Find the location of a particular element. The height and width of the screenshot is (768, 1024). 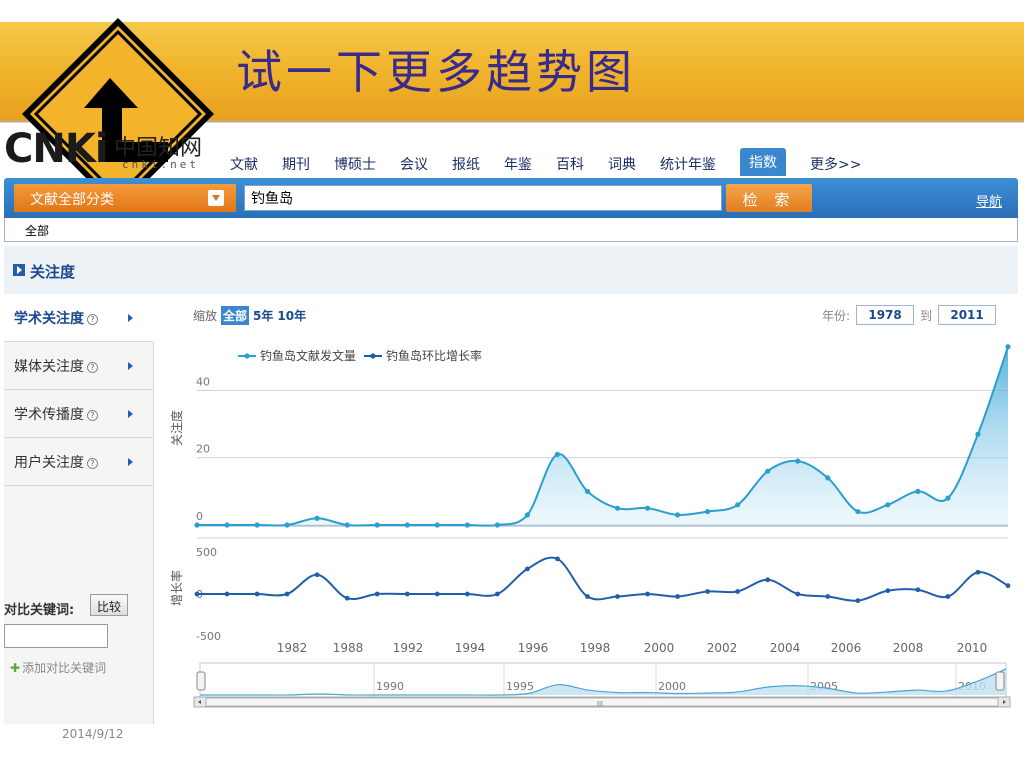

nav-item-3: 会议 is located at coordinates (414, 162).